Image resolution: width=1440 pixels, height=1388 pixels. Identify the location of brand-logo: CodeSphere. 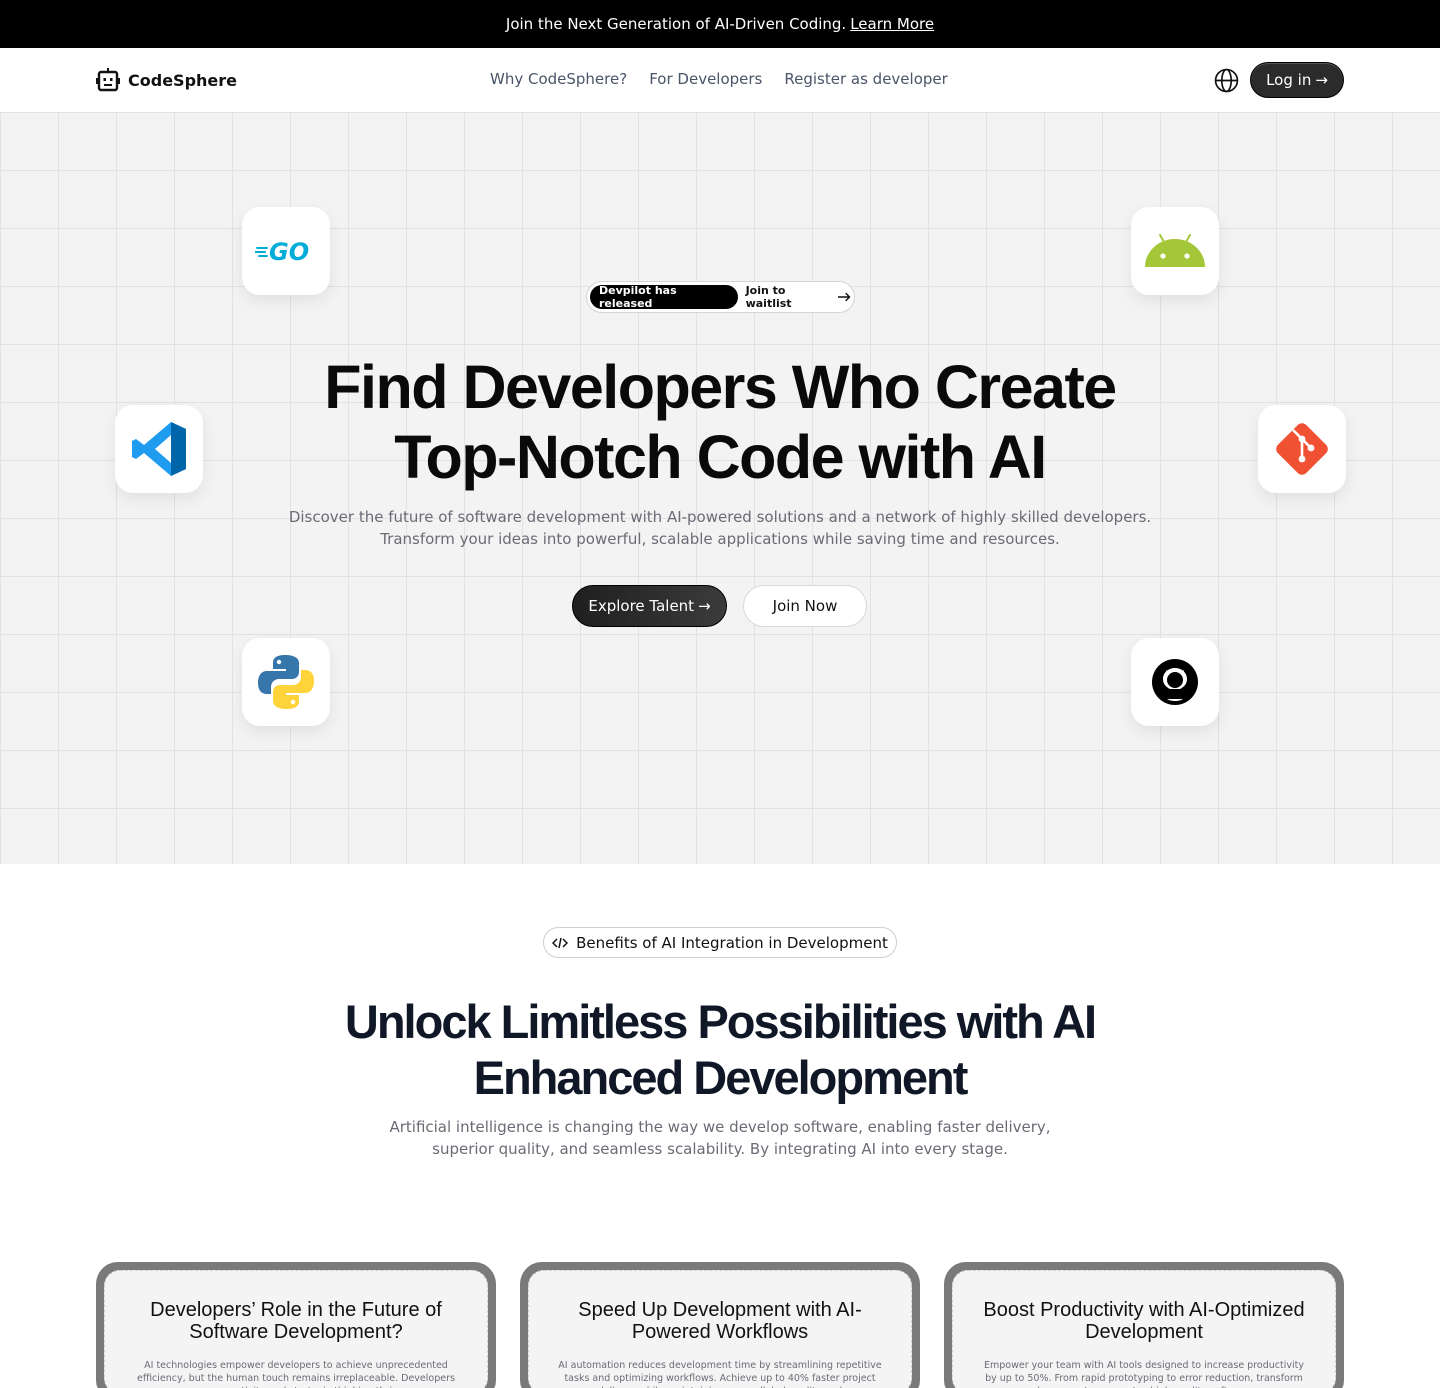
(166, 80).